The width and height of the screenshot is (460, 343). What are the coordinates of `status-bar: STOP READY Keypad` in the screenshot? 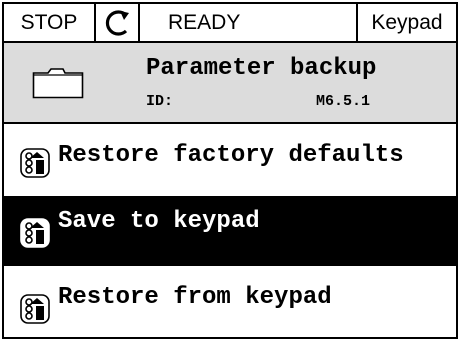 It's located at (230, 22).